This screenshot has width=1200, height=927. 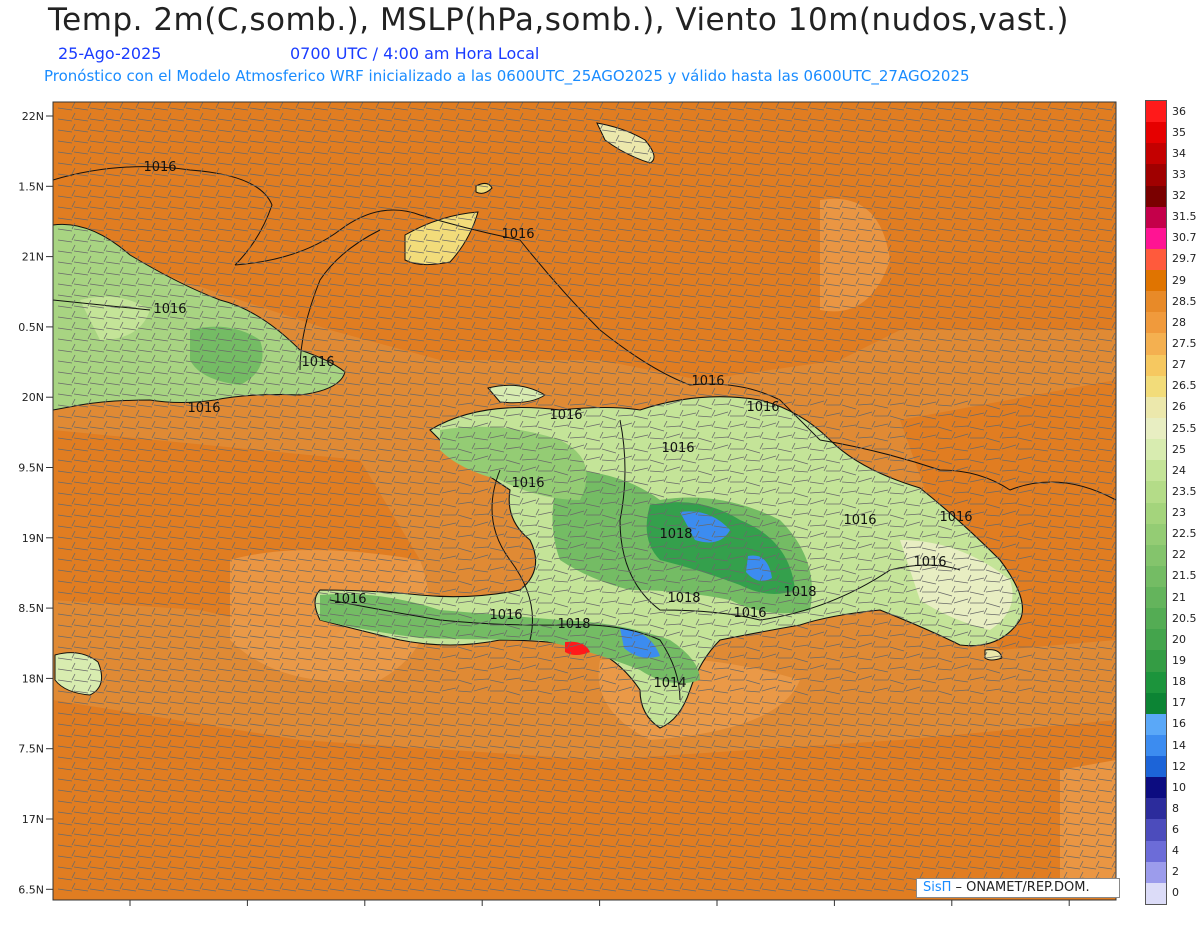 I want to click on colorbar-label: 21, so click(x=1179, y=597).